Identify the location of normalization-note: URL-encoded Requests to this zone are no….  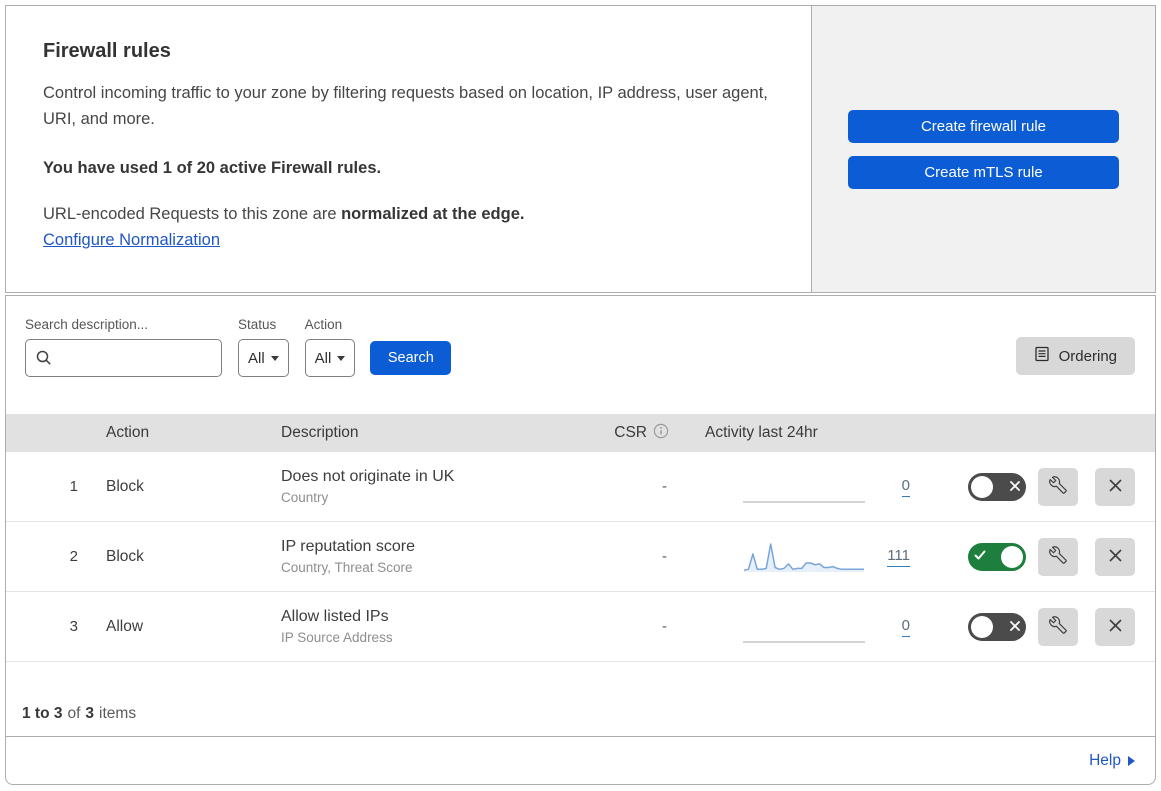
(407, 214).